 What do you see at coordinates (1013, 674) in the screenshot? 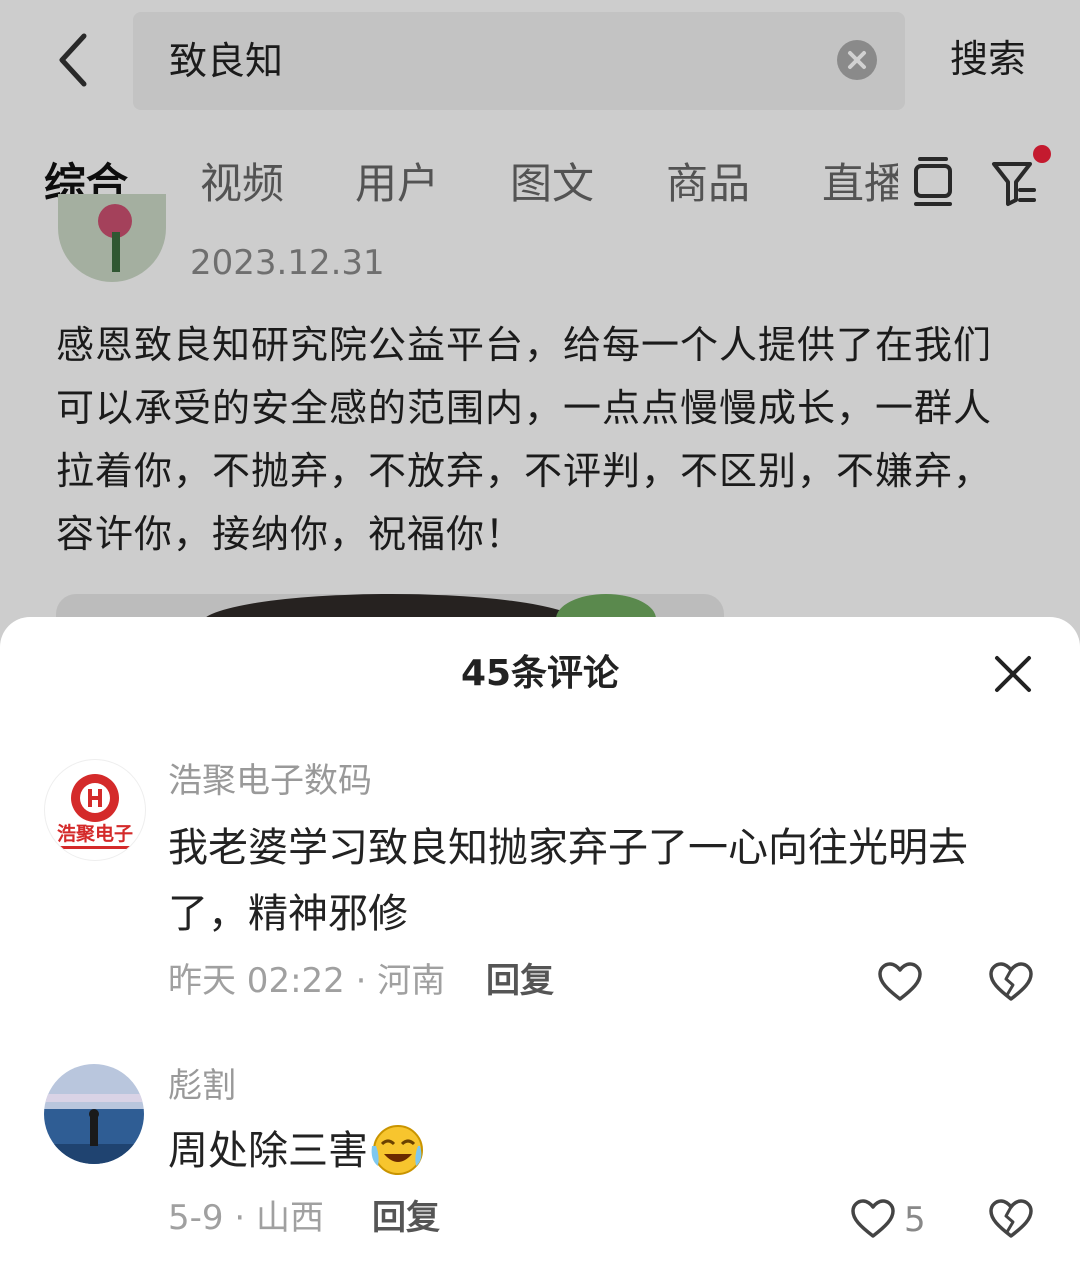
I see `close-icon` at bounding box center [1013, 674].